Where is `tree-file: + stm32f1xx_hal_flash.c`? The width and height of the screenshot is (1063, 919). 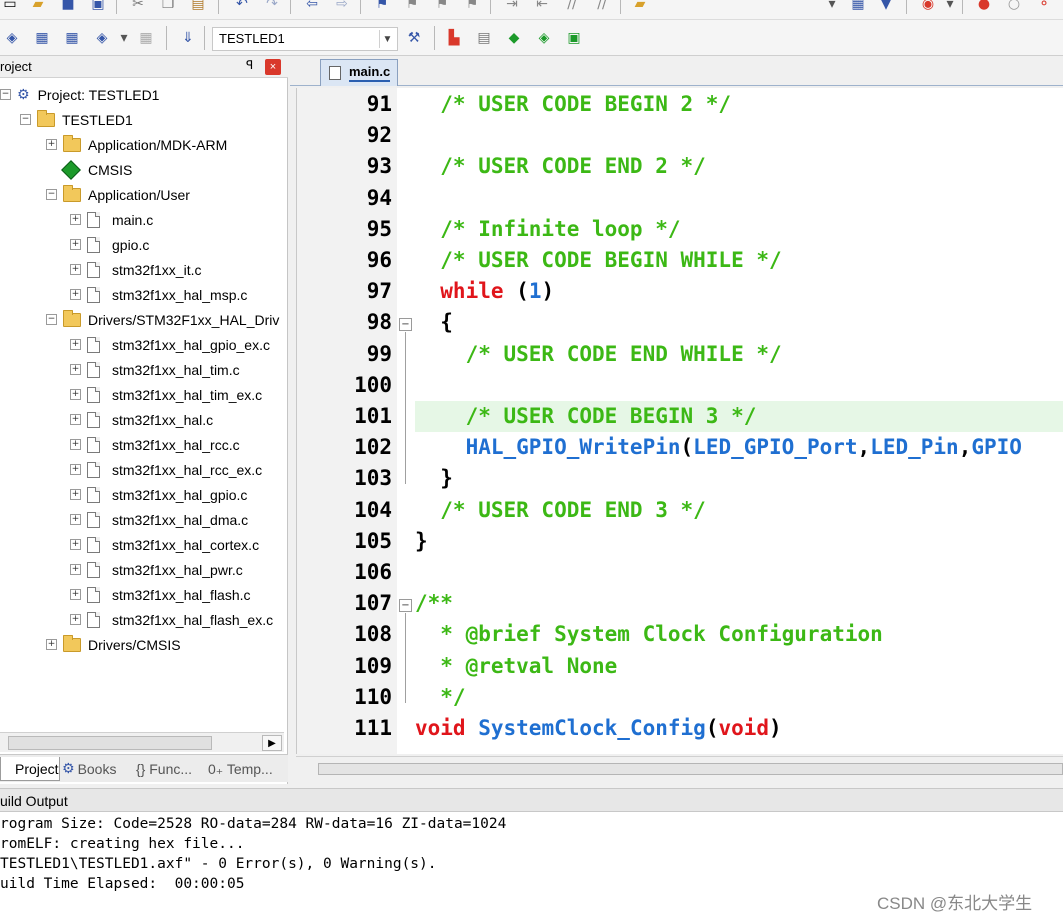
tree-file: + stm32f1xx_hal_flash.c is located at coordinates (160, 594).